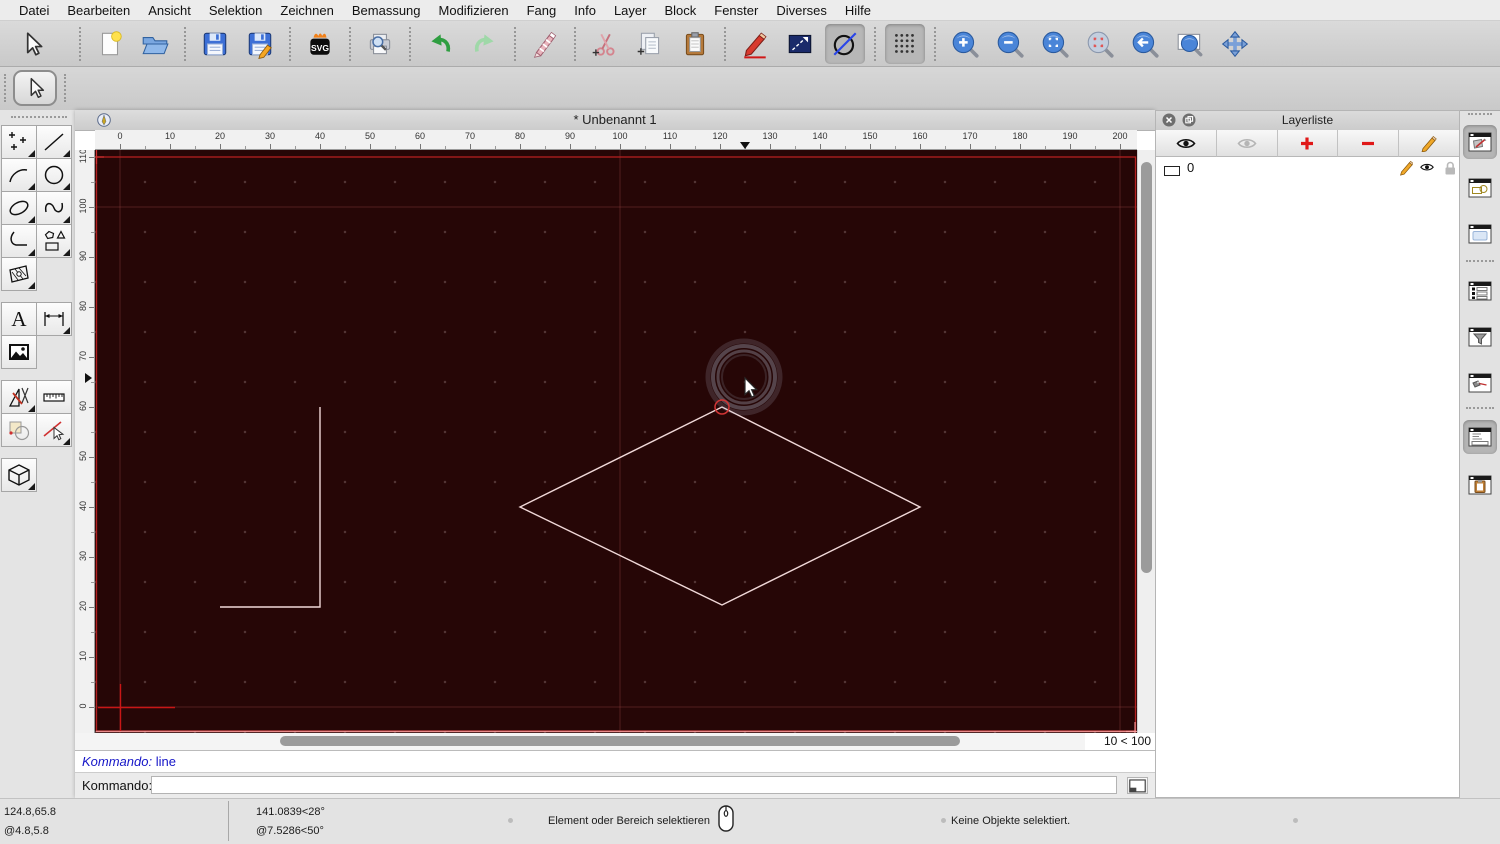  Describe the element at coordinates (1427, 168) in the screenshot. I see `layer-visibility-icon` at that location.